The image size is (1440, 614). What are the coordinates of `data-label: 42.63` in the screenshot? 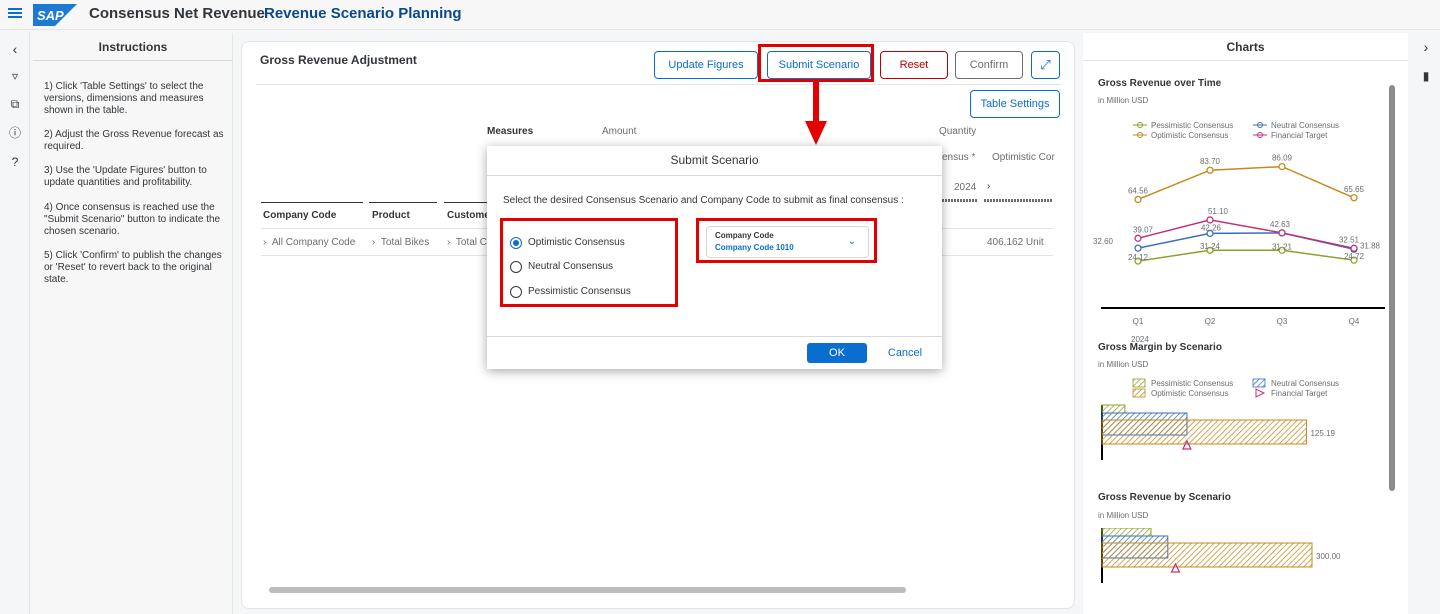 It's located at (1280, 224).